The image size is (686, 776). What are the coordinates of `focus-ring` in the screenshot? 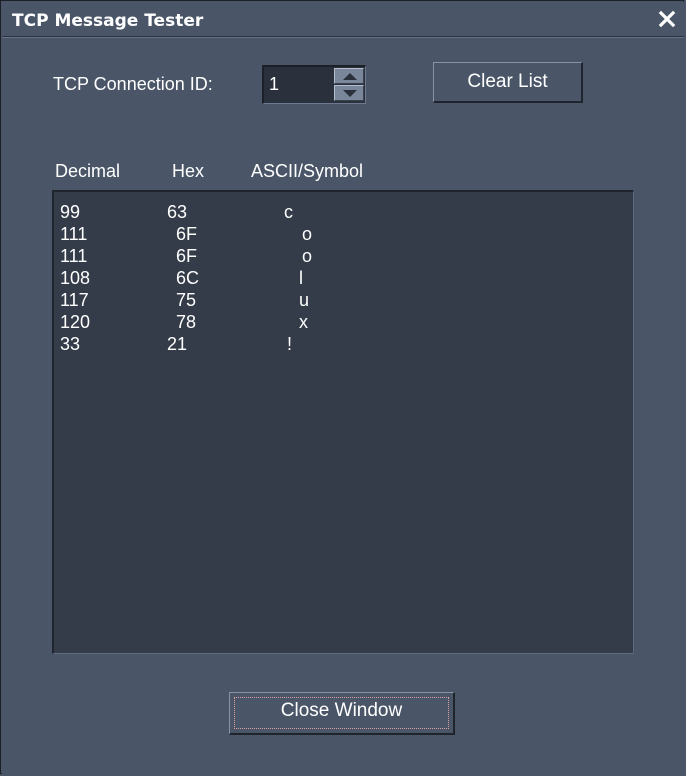 It's located at (341, 713).